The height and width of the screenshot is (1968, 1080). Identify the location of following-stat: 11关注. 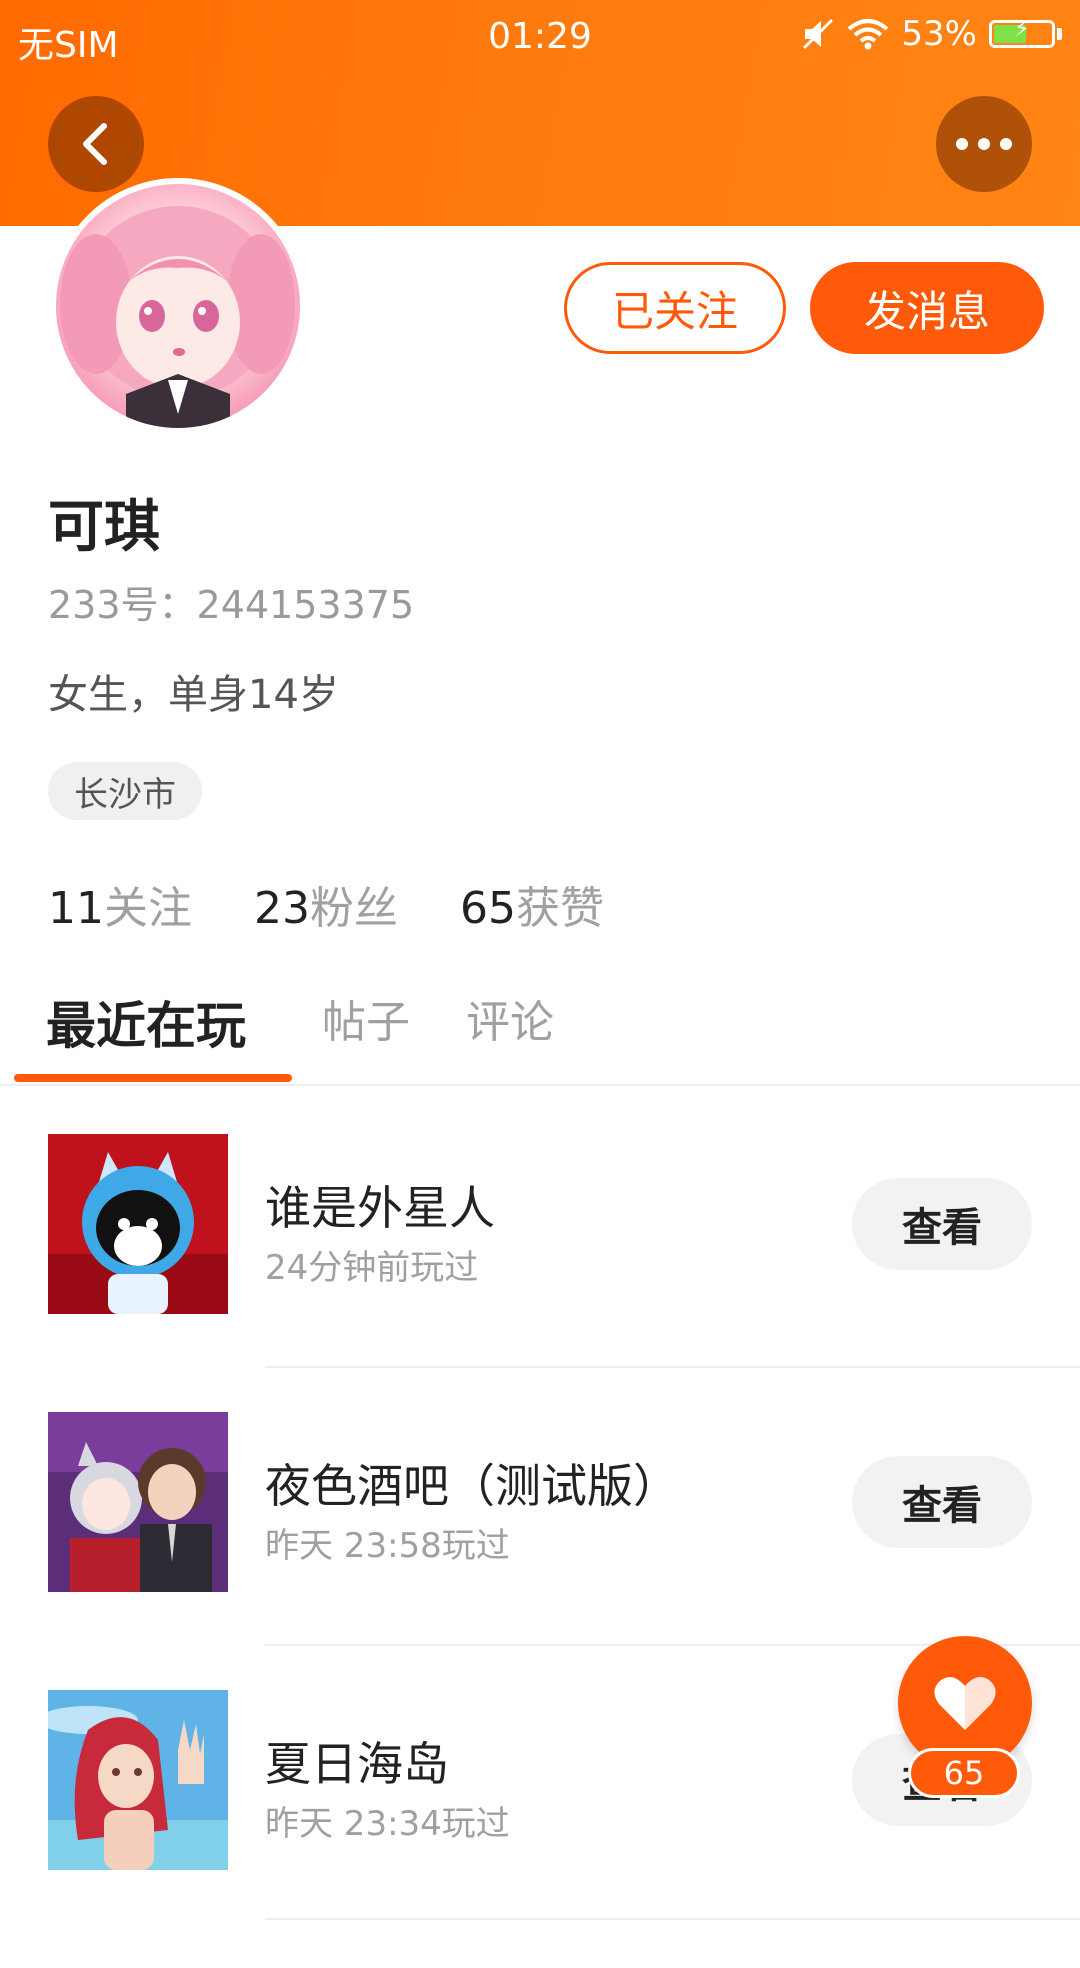
(120, 904).